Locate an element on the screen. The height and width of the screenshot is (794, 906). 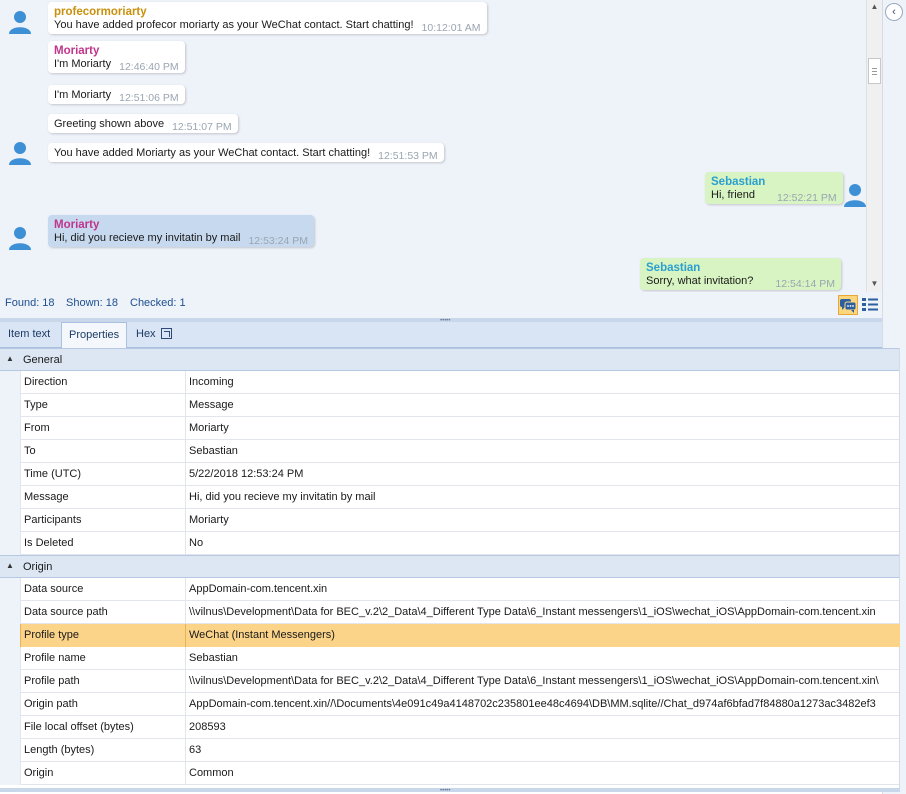
property-row-selected: Profile type WeChat (Instant Messengers) is located at coordinates (450, 635).